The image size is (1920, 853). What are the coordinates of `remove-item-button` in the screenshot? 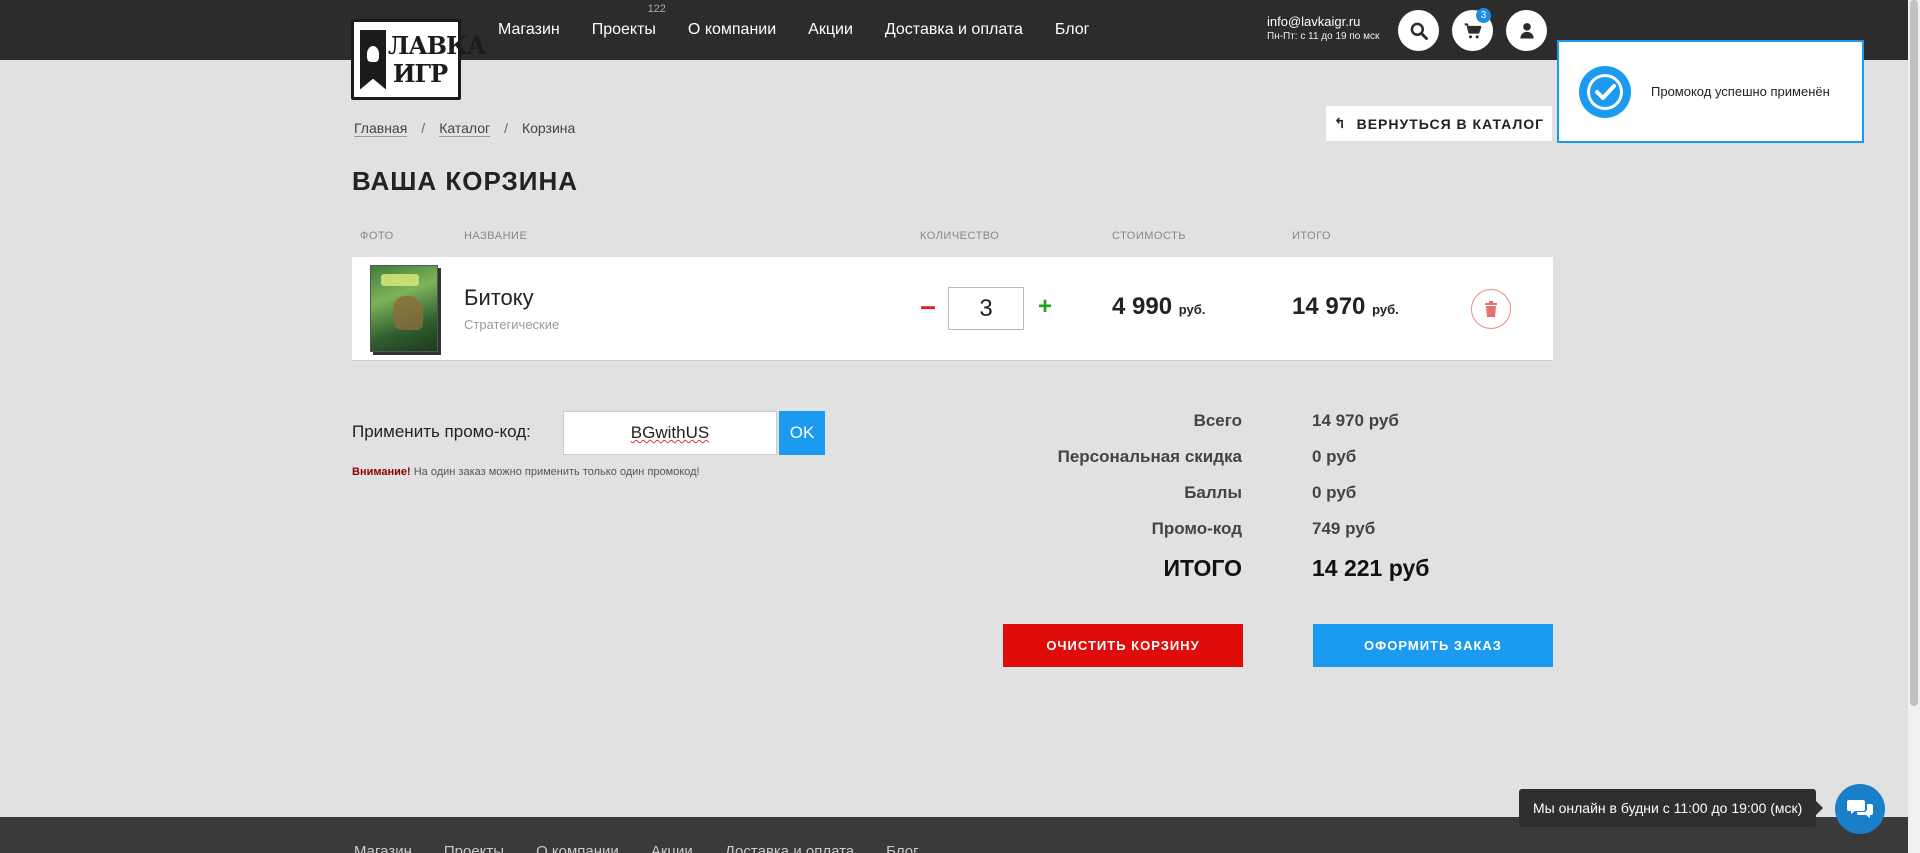 It's located at (1491, 309).